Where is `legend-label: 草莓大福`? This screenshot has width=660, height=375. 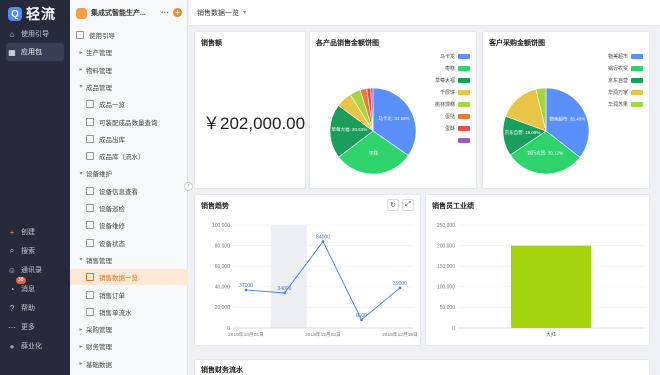
legend-label: 草莓大福 is located at coordinates (445, 80).